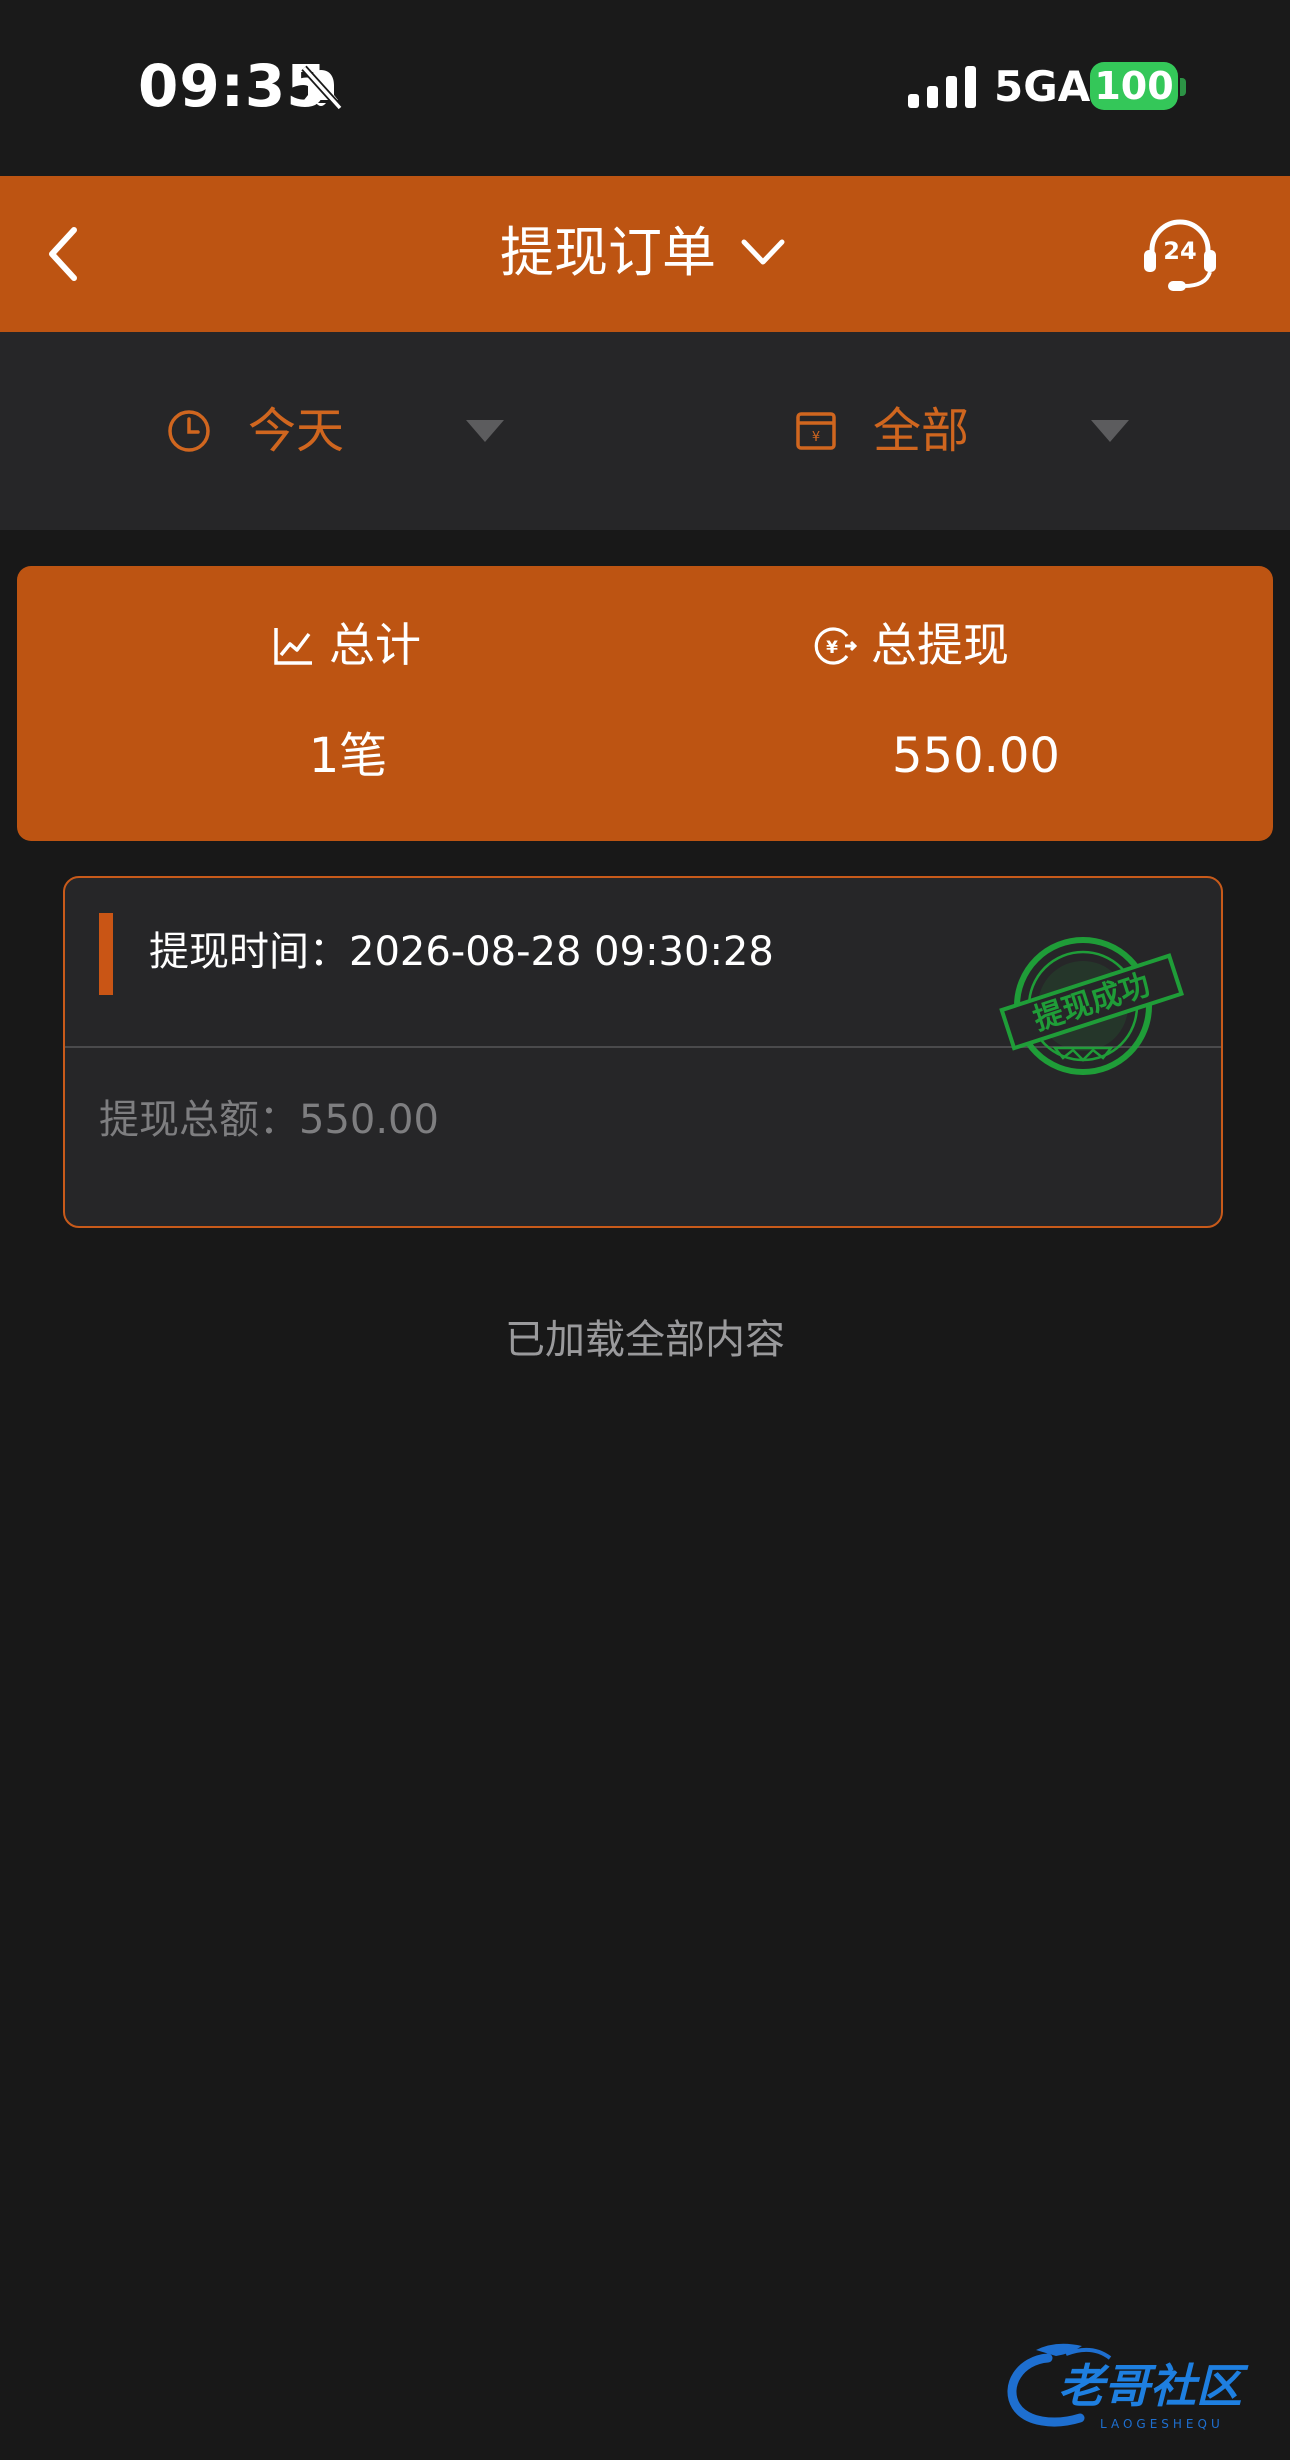 The width and height of the screenshot is (1290, 2460). I want to click on list-end-text: 已加载全部内容, so click(645, 1340).